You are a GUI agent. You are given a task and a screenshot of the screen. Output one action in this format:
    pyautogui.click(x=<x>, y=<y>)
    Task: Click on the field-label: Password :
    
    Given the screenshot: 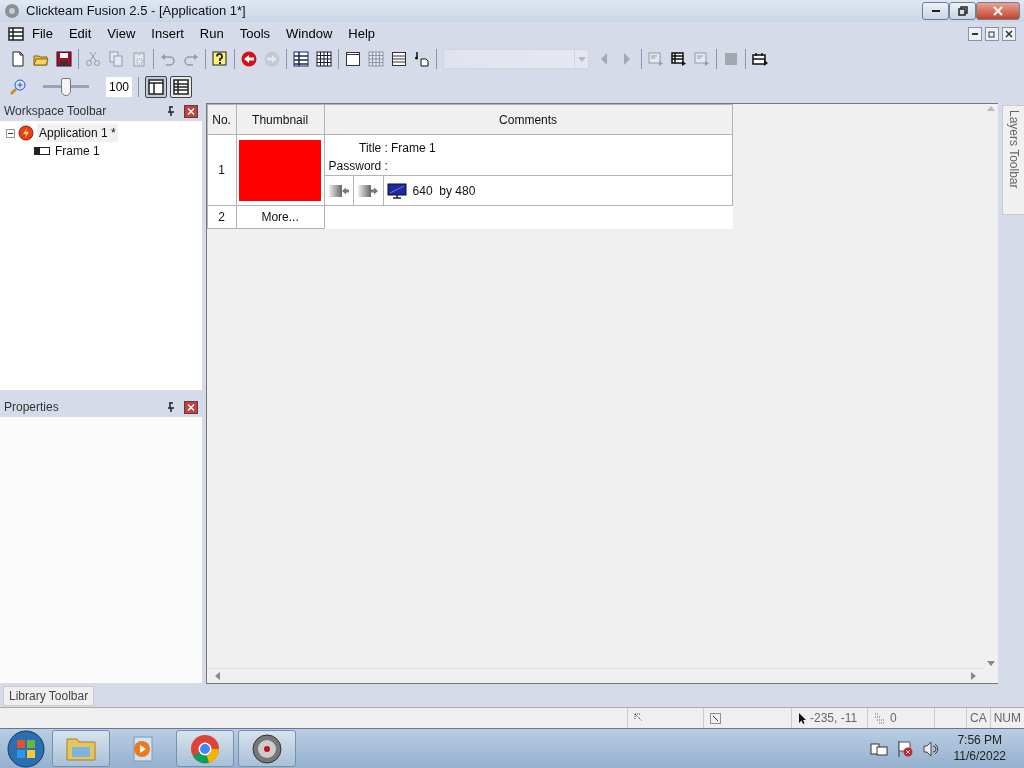 What is the action you would take?
    pyautogui.click(x=358, y=166)
    